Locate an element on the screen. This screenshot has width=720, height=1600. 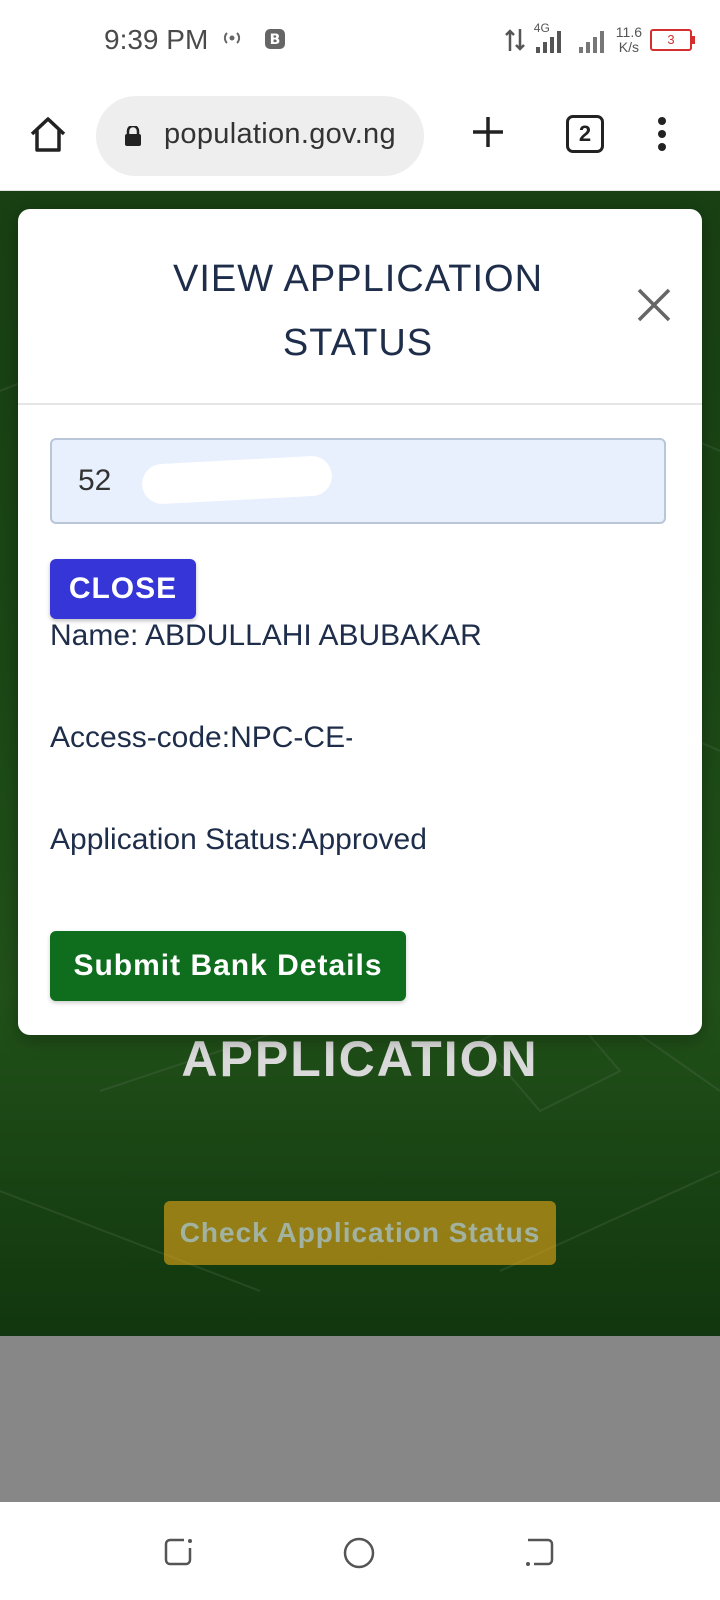
access-code: Access-code:NPC-CE-9 is located at coordinates (211, 737).